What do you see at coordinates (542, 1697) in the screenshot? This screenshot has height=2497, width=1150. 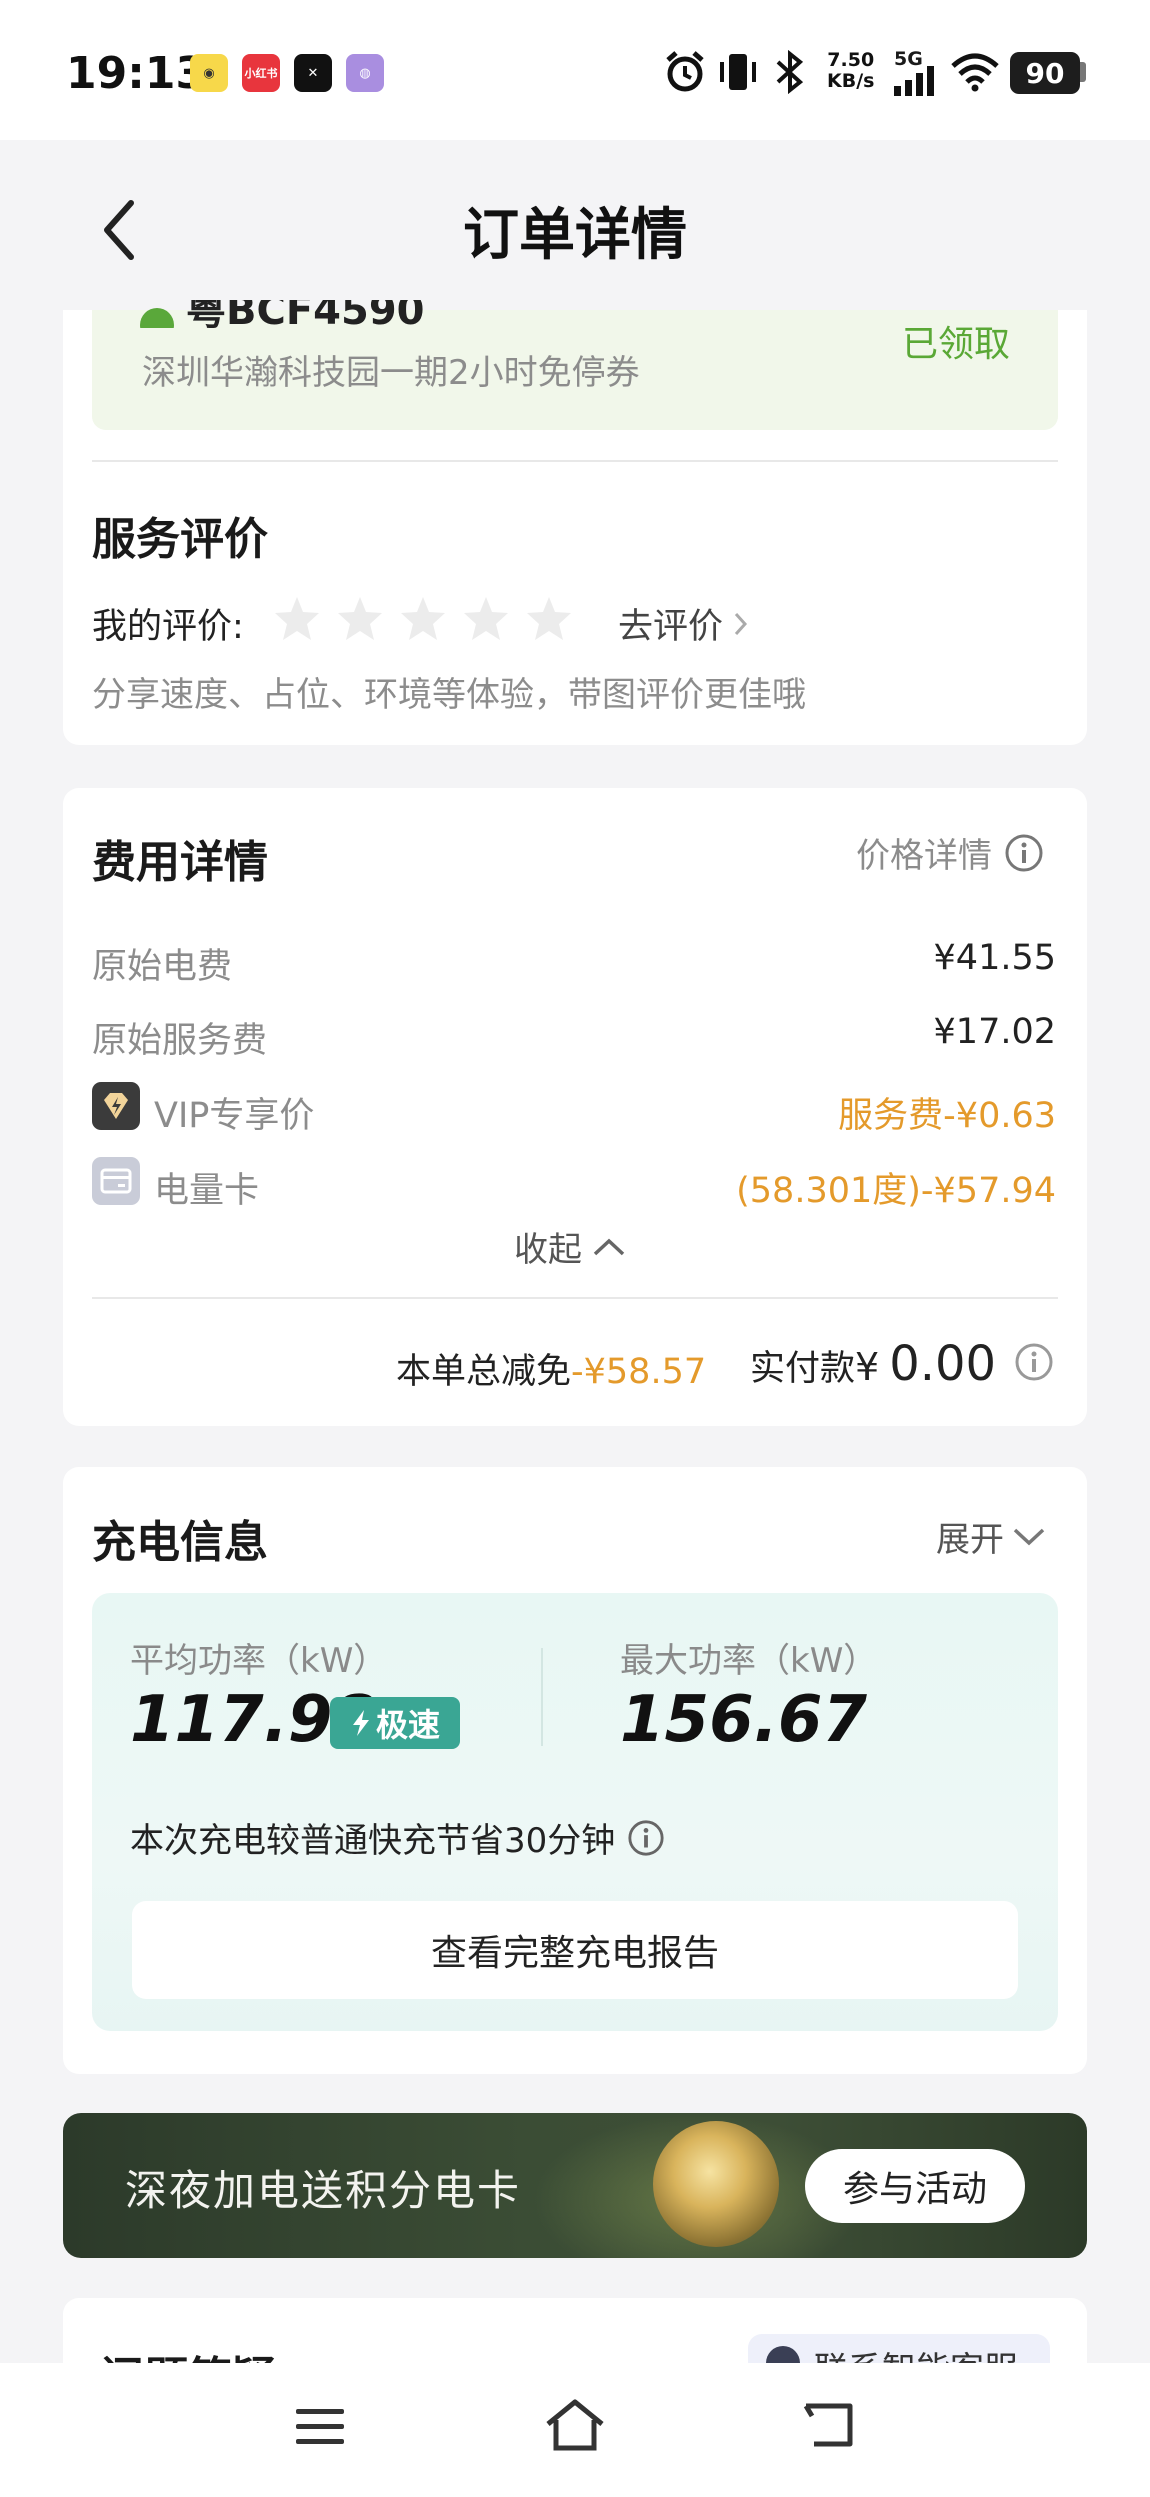 I see `vertical-divider` at bounding box center [542, 1697].